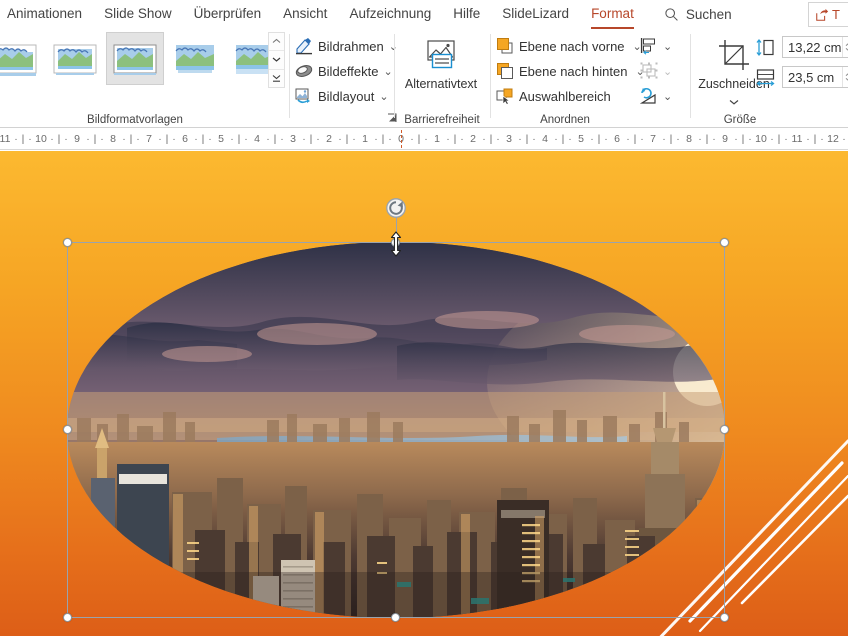  I want to click on shape-height-value: 13,22 cm, so click(815, 47).